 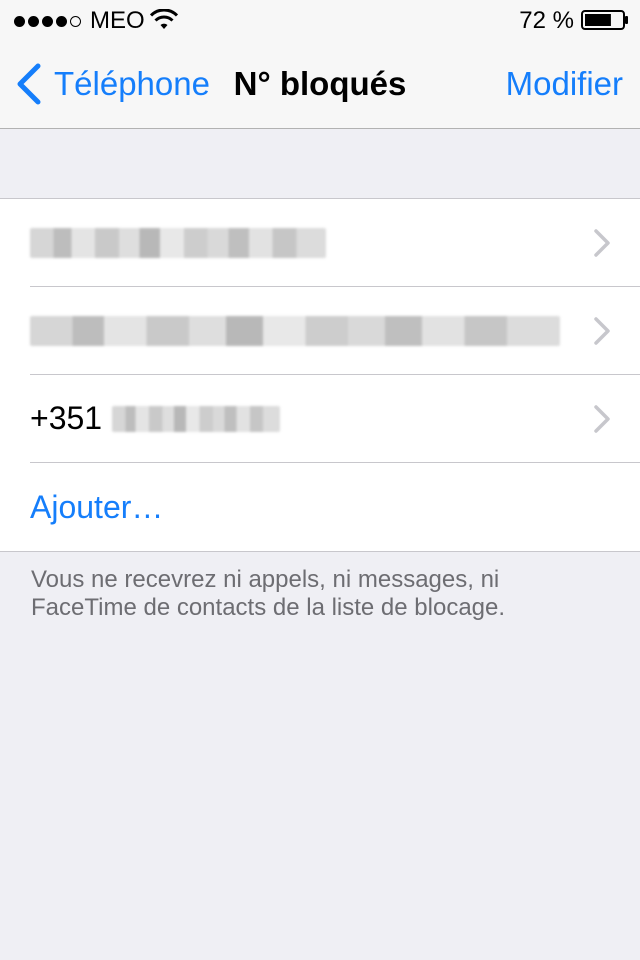 What do you see at coordinates (196, 418) in the screenshot?
I see `redacted-phone-number` at bounding box center [196, 418].